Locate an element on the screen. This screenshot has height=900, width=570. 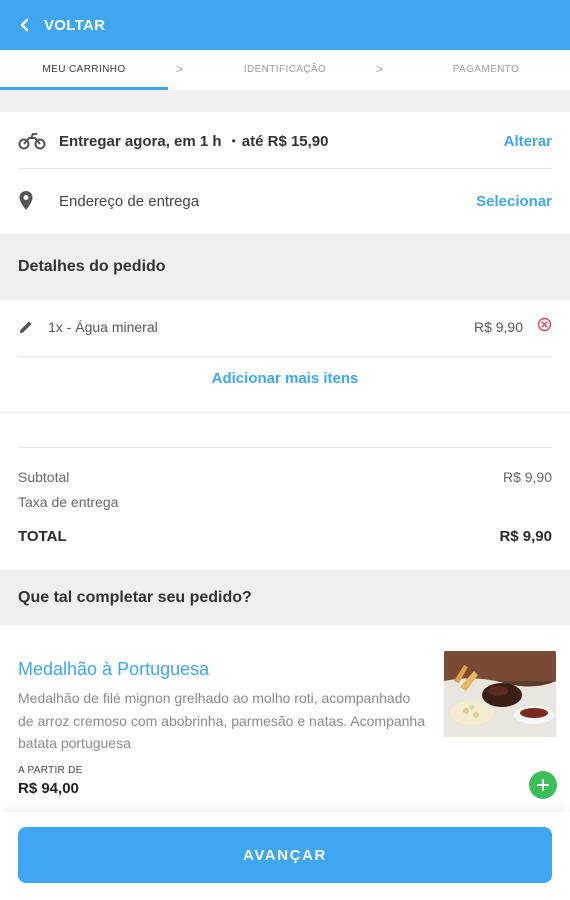
add-more-items-link: Adicionar mais itens is located at coordinates (285, 378).